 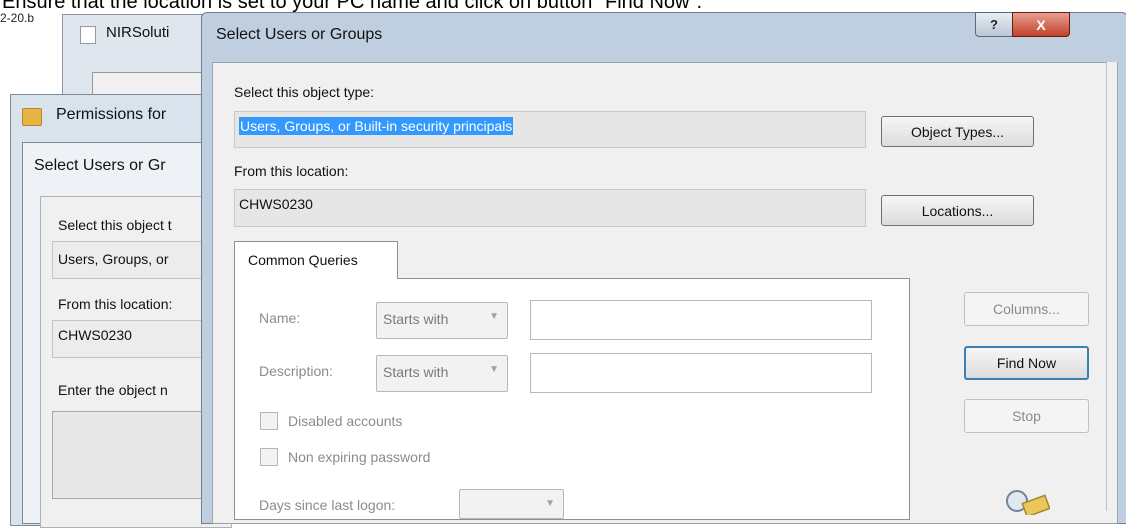 I want to click on back-object-type-value: Users, Groups, or, so click(x=113, y=259).